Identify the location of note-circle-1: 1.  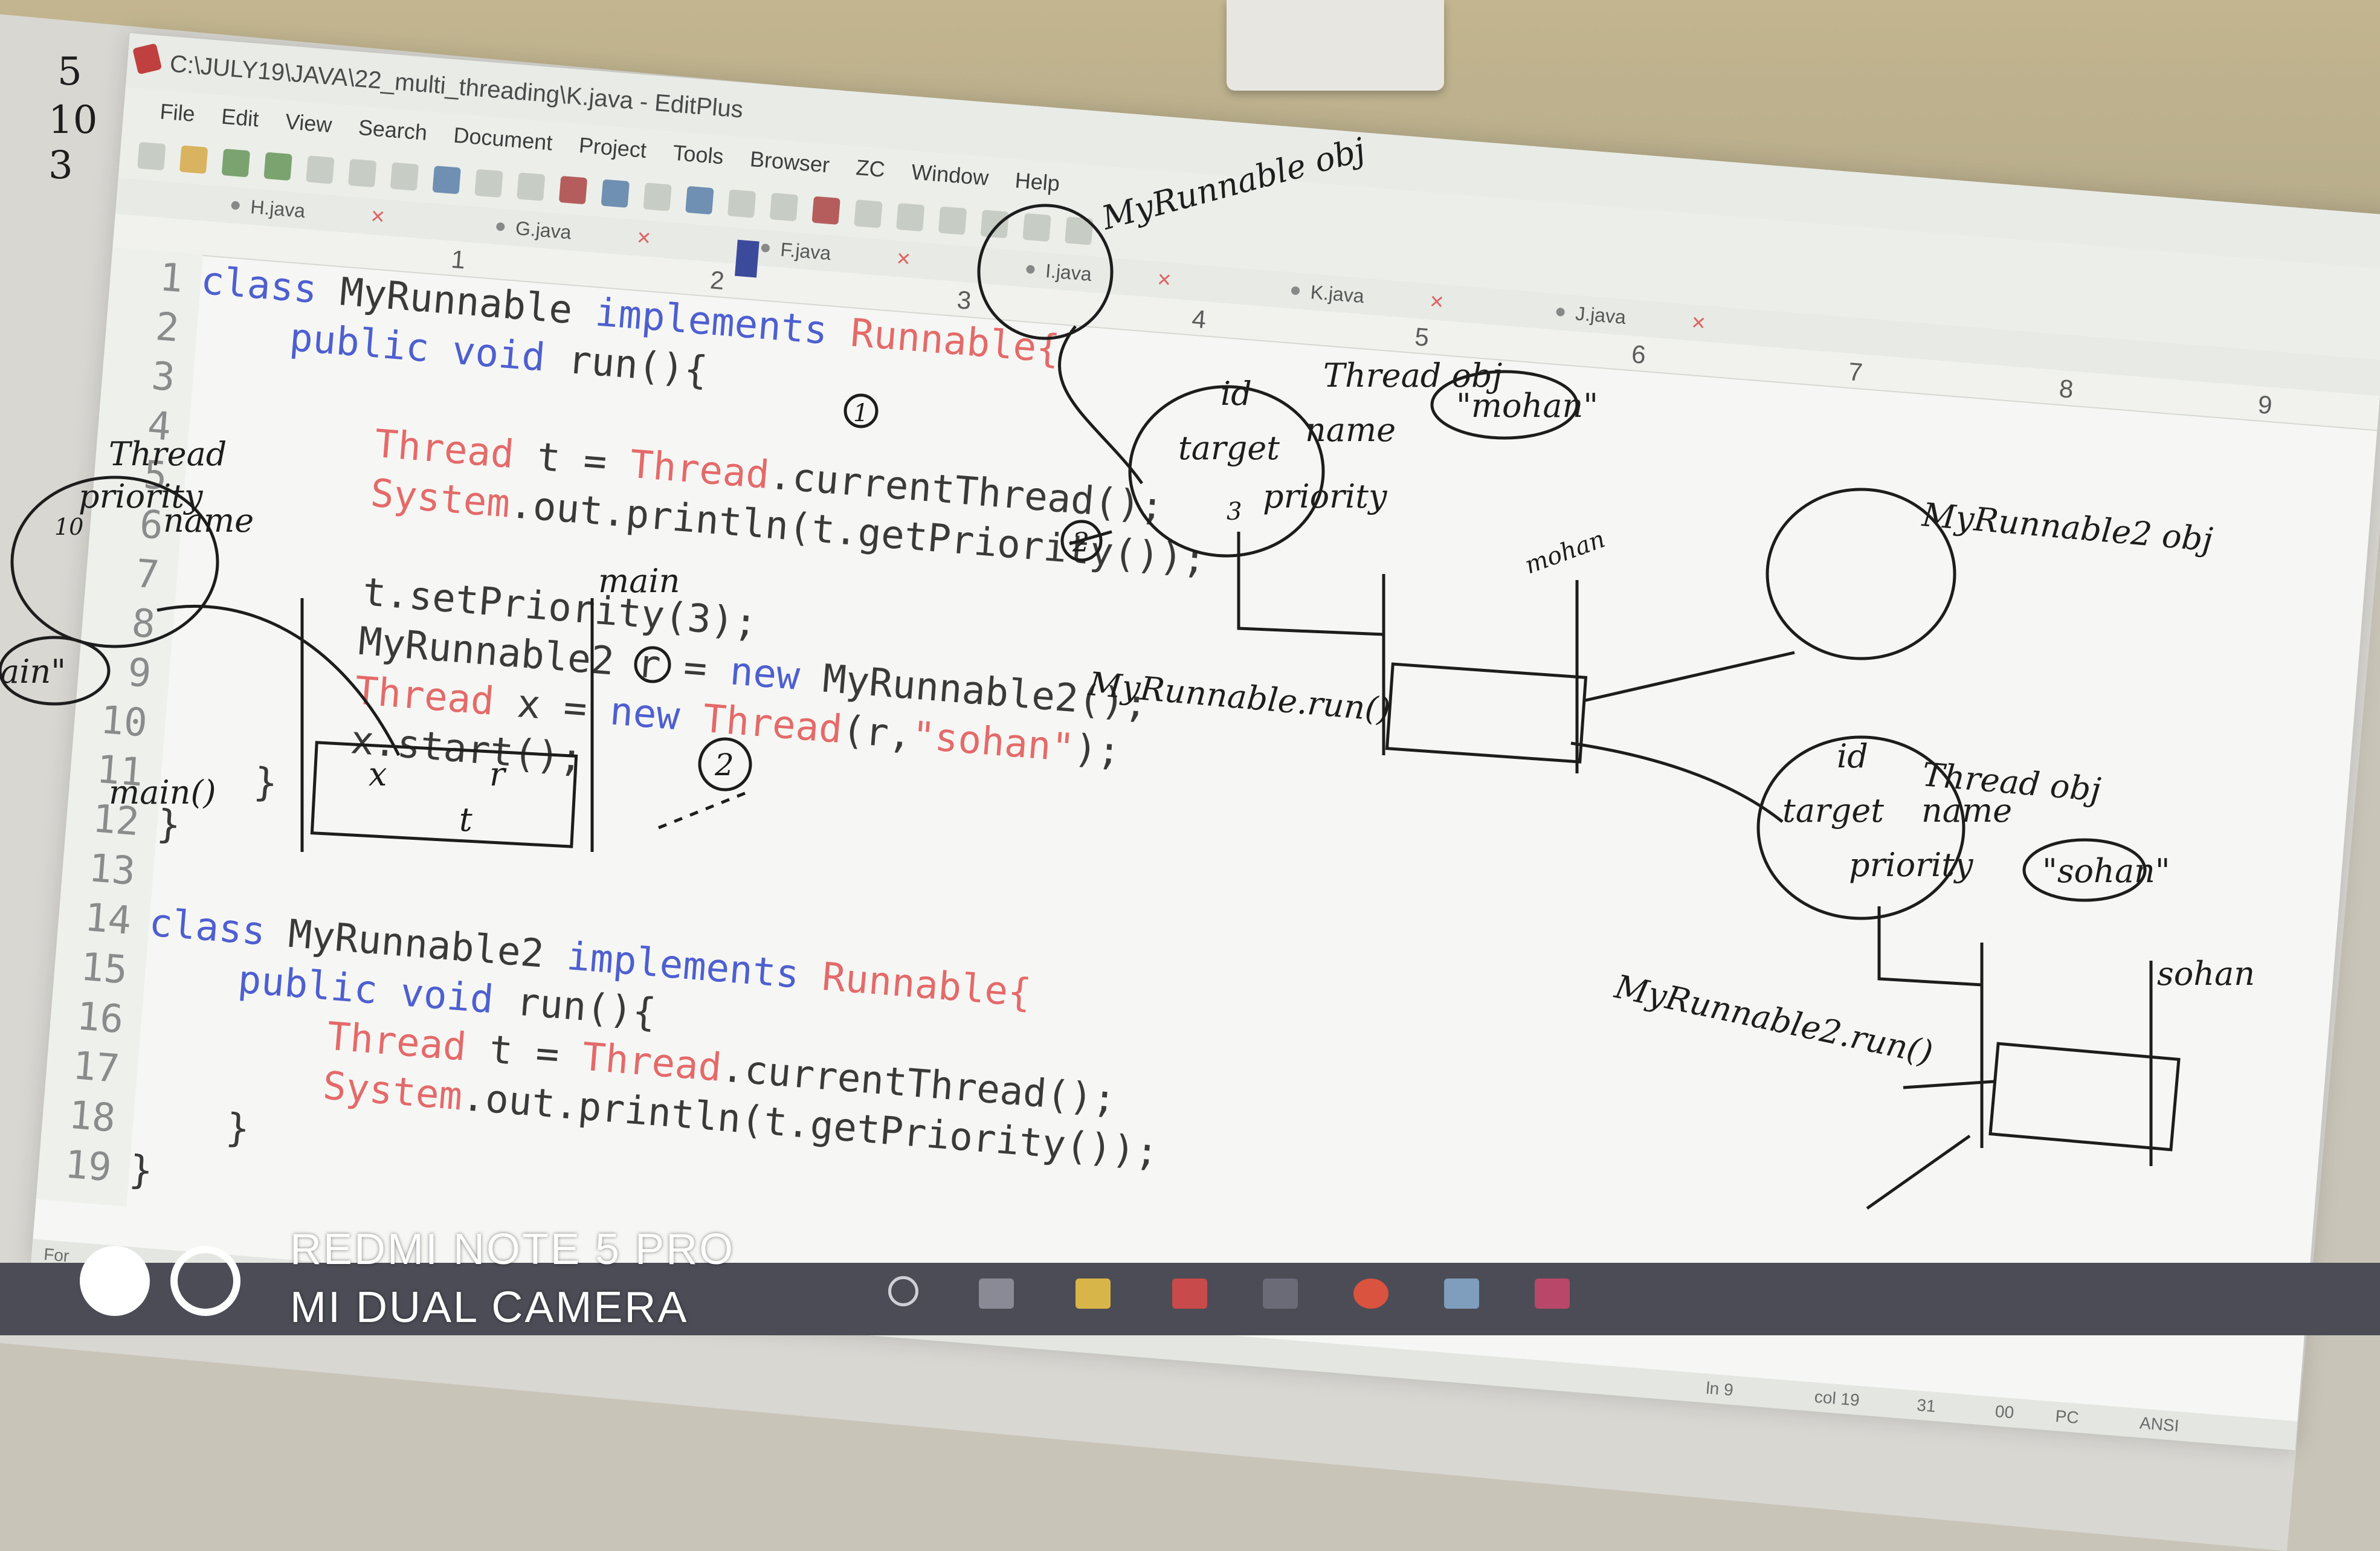
(860, 413).